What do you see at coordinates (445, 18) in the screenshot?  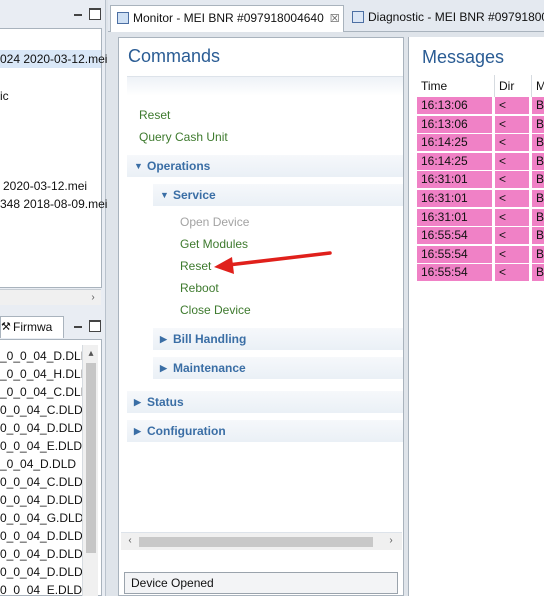 I see `tab-diagnostic: Diagnostic - MEI BNR #097918004640` at bounding box center [445, 18].